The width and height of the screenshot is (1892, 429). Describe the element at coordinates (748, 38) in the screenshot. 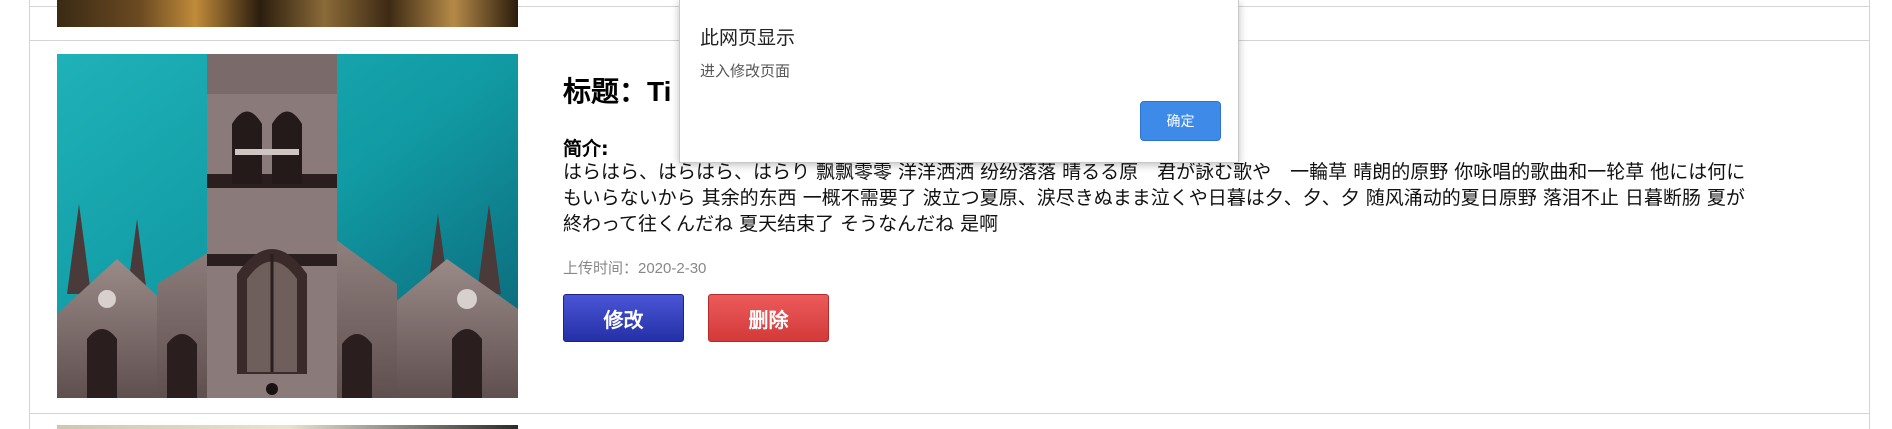

I see `dialog-title: 此网页显示` at that location.